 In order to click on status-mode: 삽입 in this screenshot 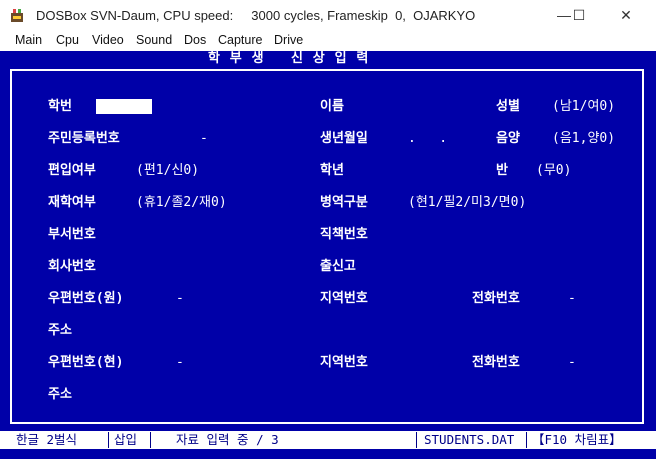, I will do `click(126, 439)`.